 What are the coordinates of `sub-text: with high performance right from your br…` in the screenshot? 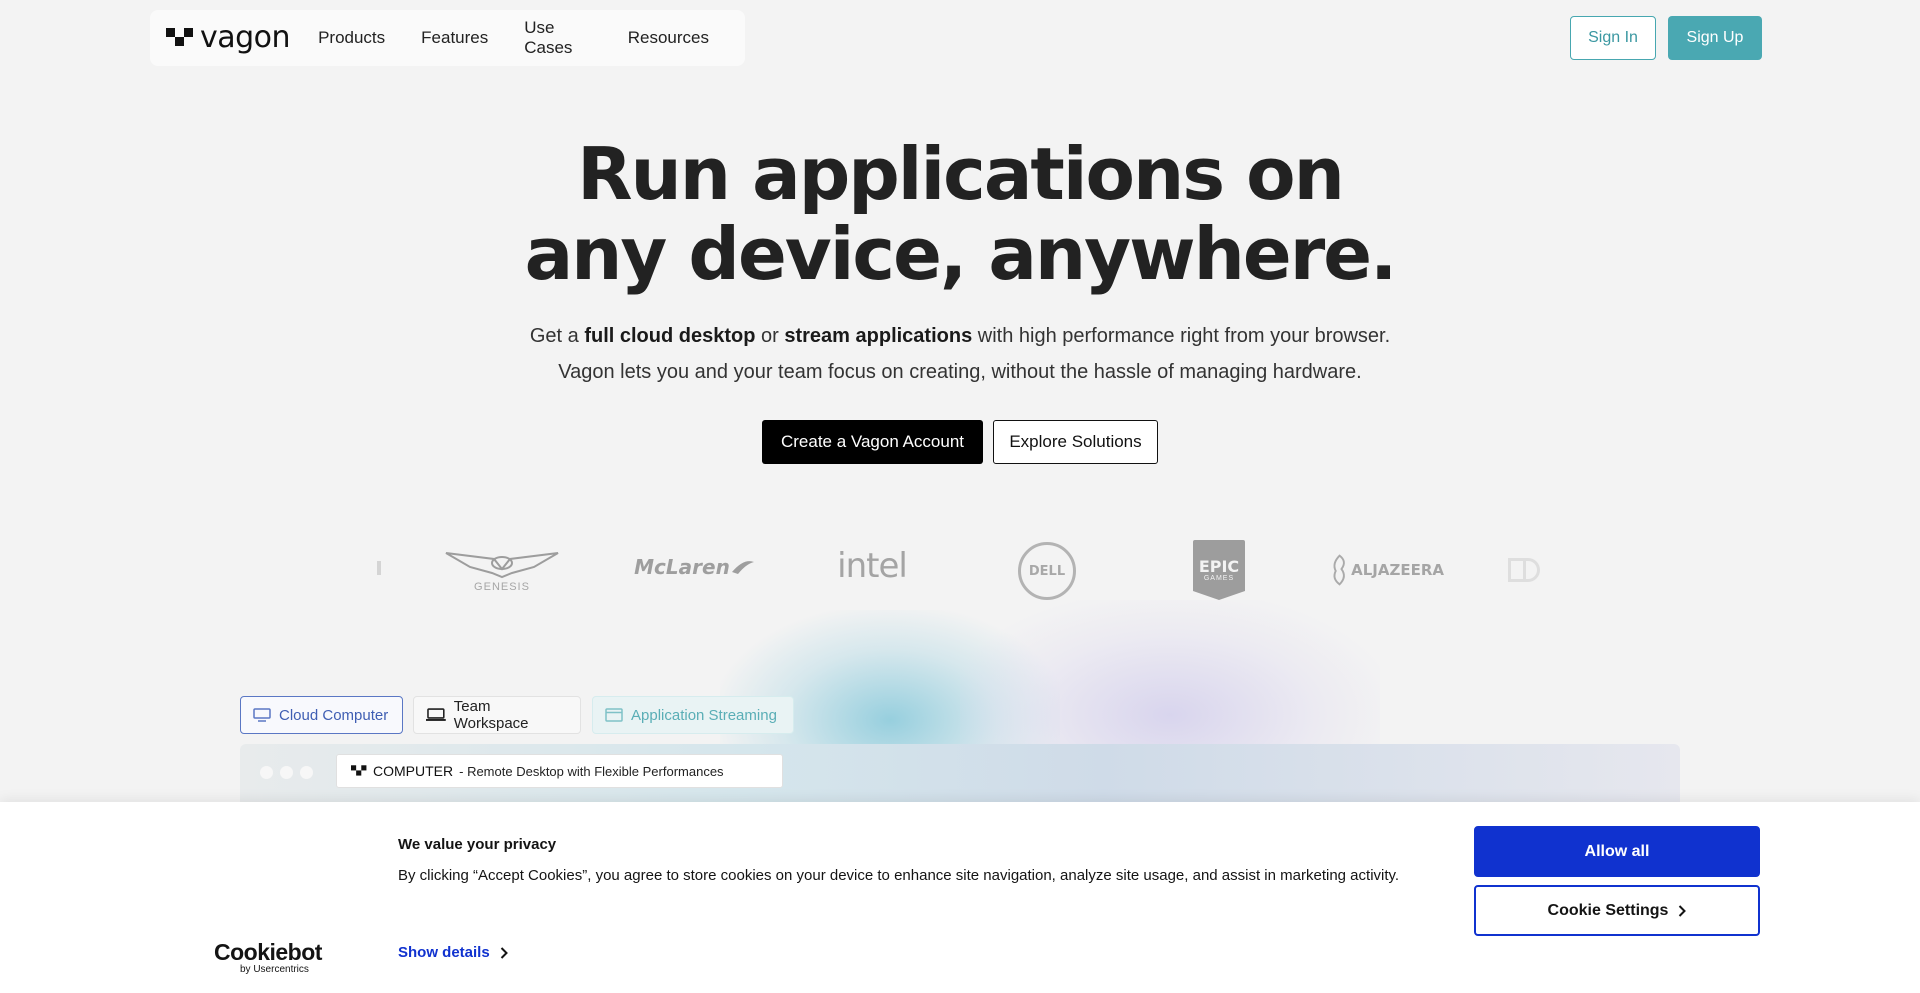 It's located at (1181, 336).